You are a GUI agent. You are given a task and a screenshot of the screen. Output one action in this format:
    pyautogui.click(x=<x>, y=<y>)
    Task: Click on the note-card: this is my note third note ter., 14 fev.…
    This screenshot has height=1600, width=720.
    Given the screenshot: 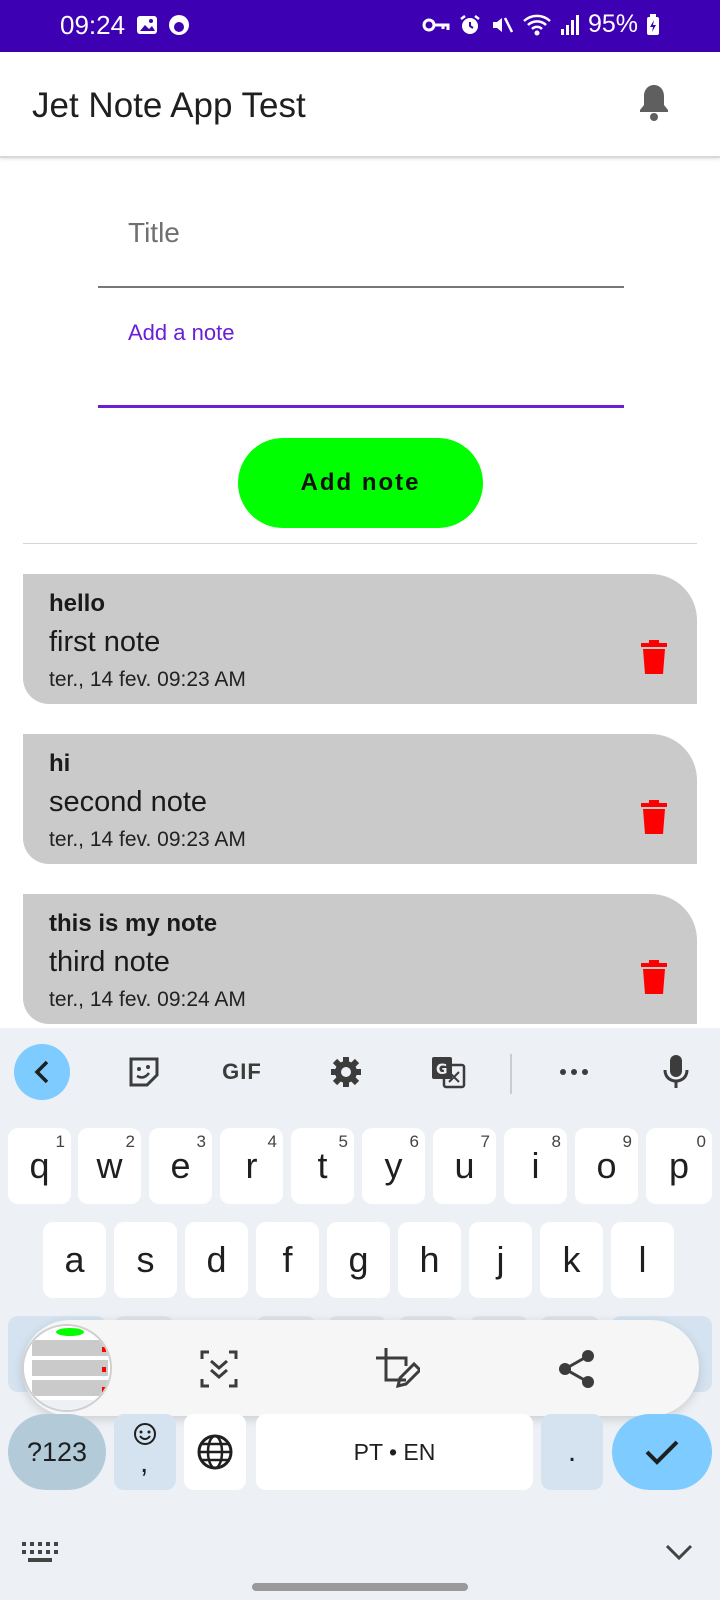 What is the action you would take?
    pyautogui.click(x=360, y=959)
    